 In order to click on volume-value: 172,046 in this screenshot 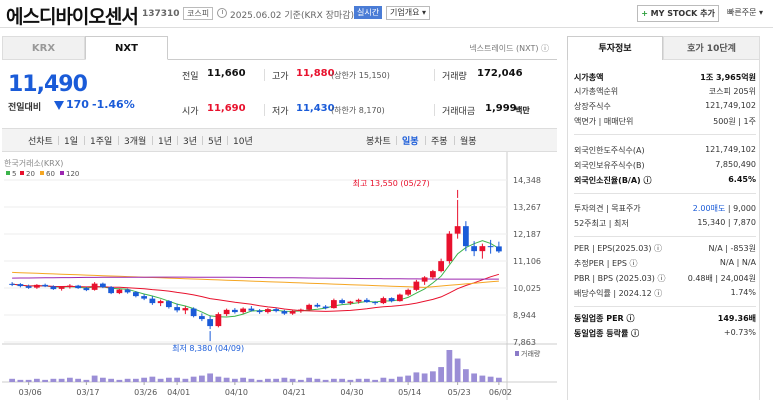, I will do `click(500, 73)`.